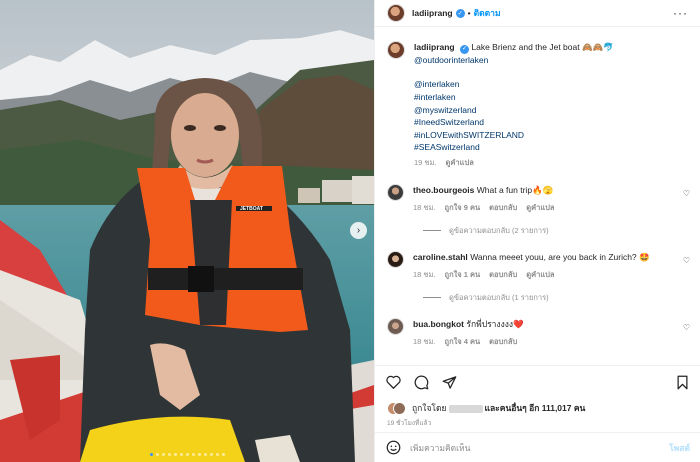 The width and height of the screenshot is (700, 462). What do you see at coordinates (438, 324) in the screenshot?
I see `comment-username: bua.bongkot` at bounding box center [438, 324].